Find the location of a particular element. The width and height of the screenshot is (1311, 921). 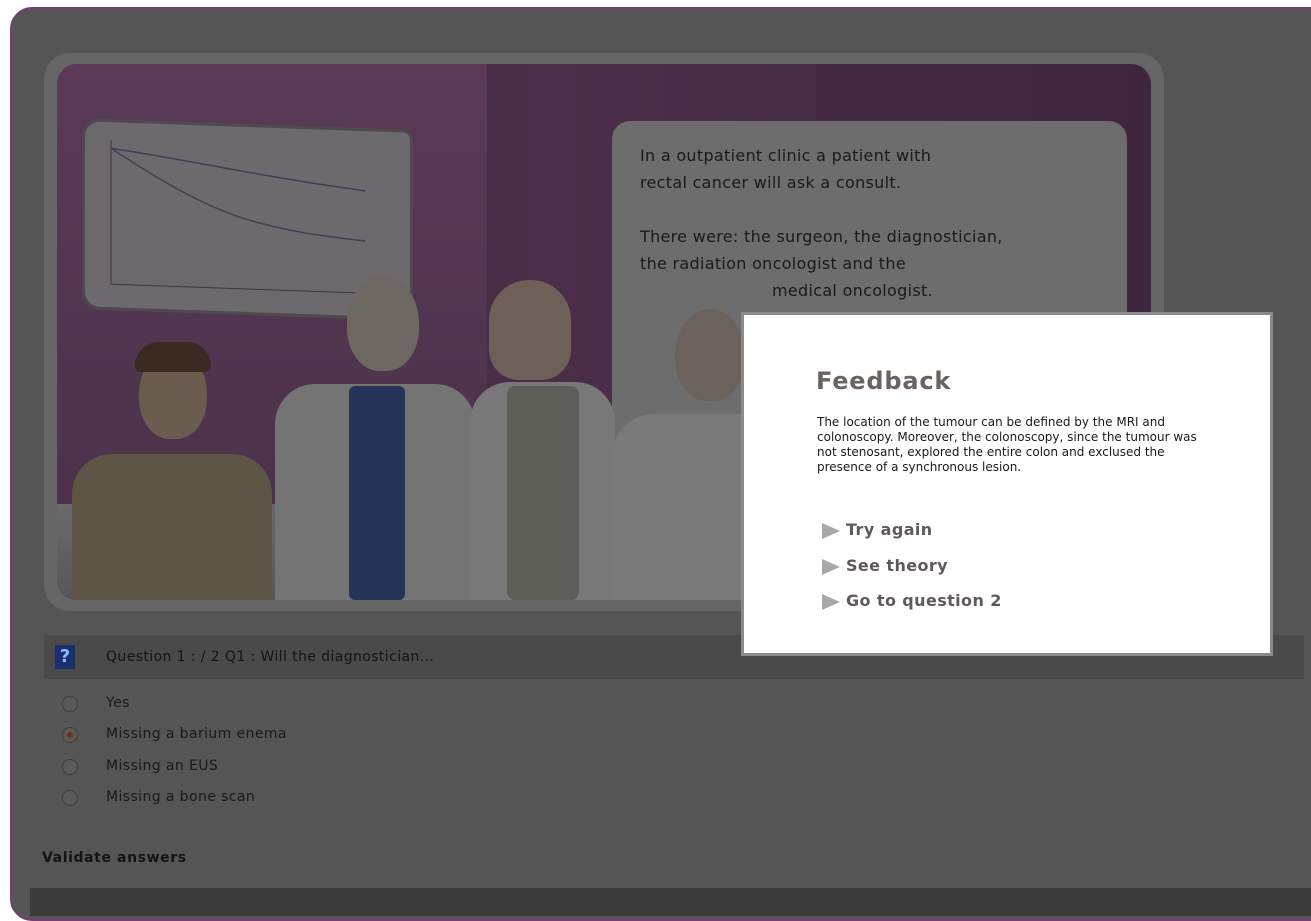

option-label: Yes is located at coordinates (118, 703).